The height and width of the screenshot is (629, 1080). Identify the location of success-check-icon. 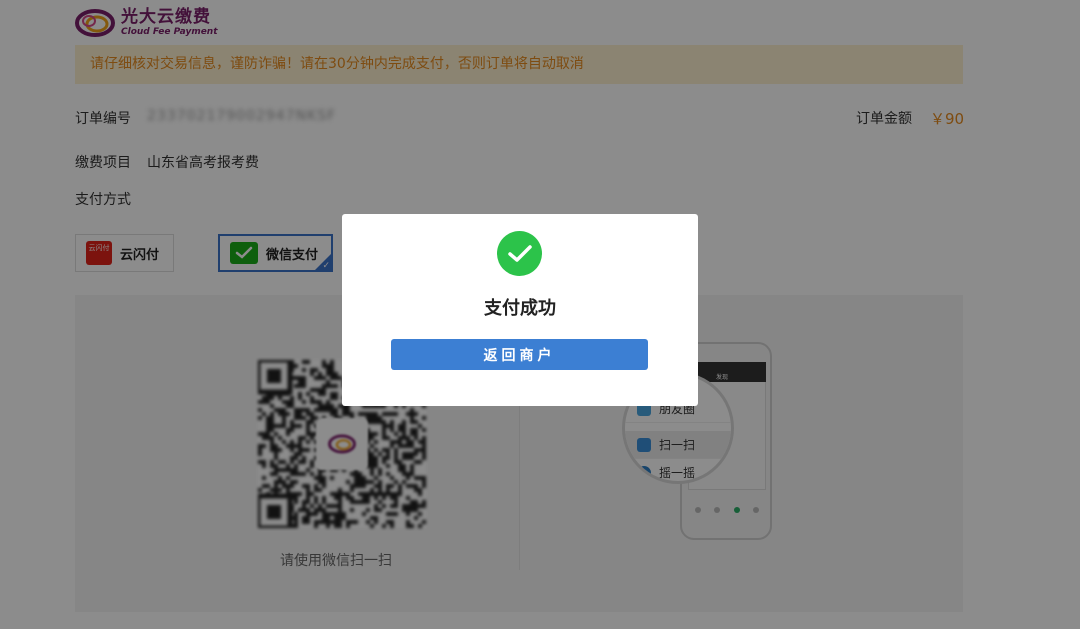
(519, 253).